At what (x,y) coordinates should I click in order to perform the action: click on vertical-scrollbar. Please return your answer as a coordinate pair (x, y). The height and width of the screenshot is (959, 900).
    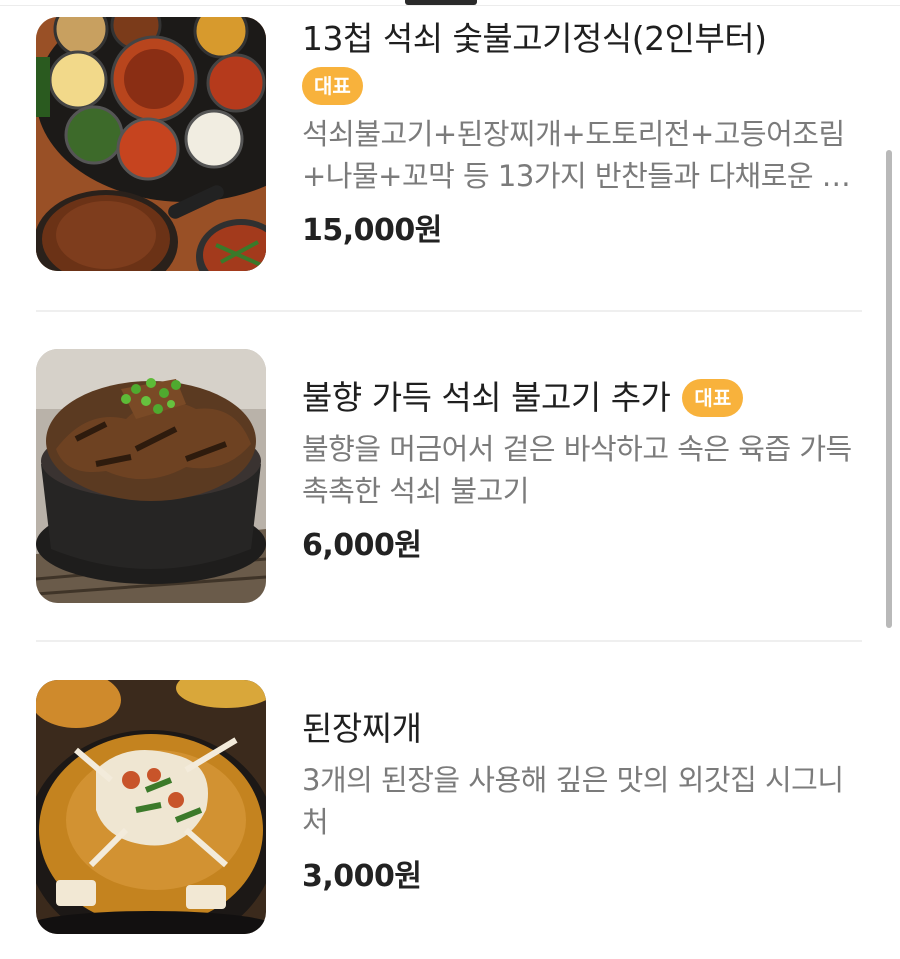
    Looking at the image, I should click on (889, 389).